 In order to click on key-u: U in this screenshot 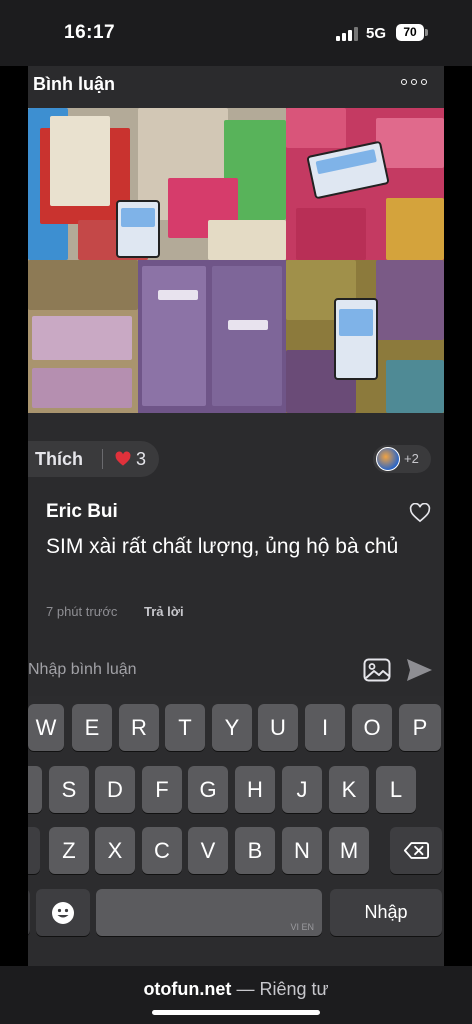, I will do `click(278, 727)`.